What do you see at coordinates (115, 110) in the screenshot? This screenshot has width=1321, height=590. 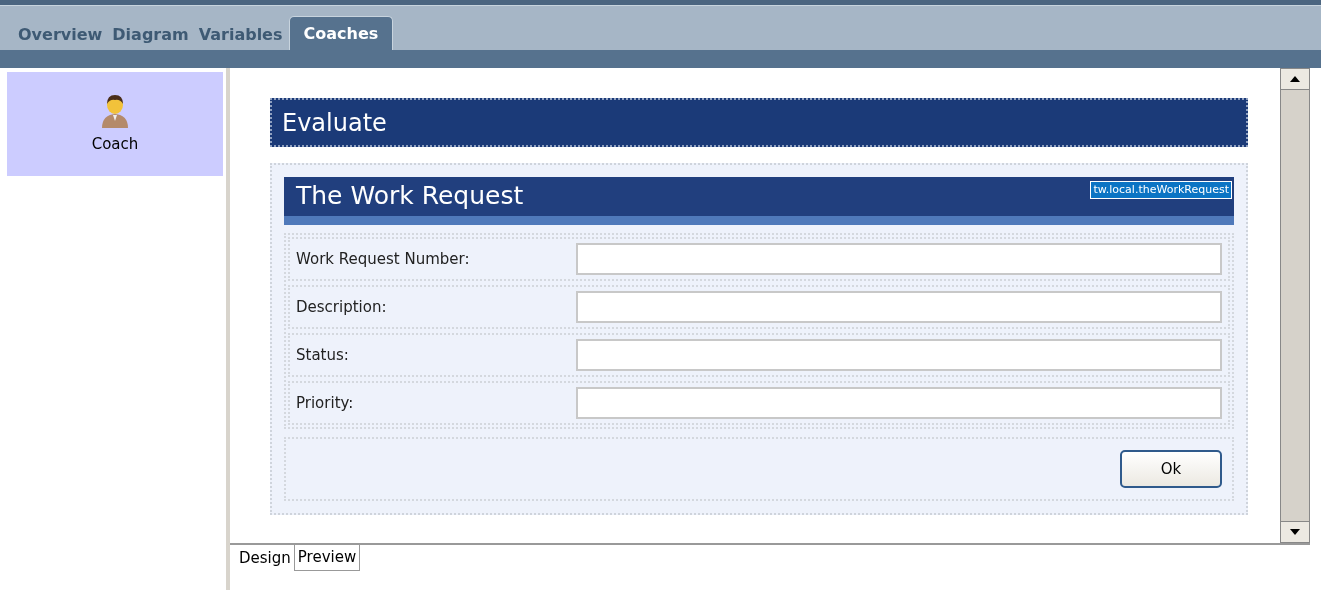 I see `person-icon` at bounding box center [115, 110].